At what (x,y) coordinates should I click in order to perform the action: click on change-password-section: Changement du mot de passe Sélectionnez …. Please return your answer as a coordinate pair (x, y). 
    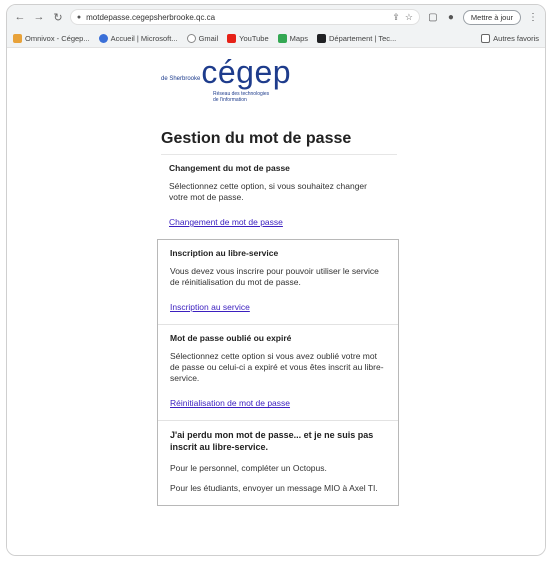
    Looking at the image, I should click on (278, 197).